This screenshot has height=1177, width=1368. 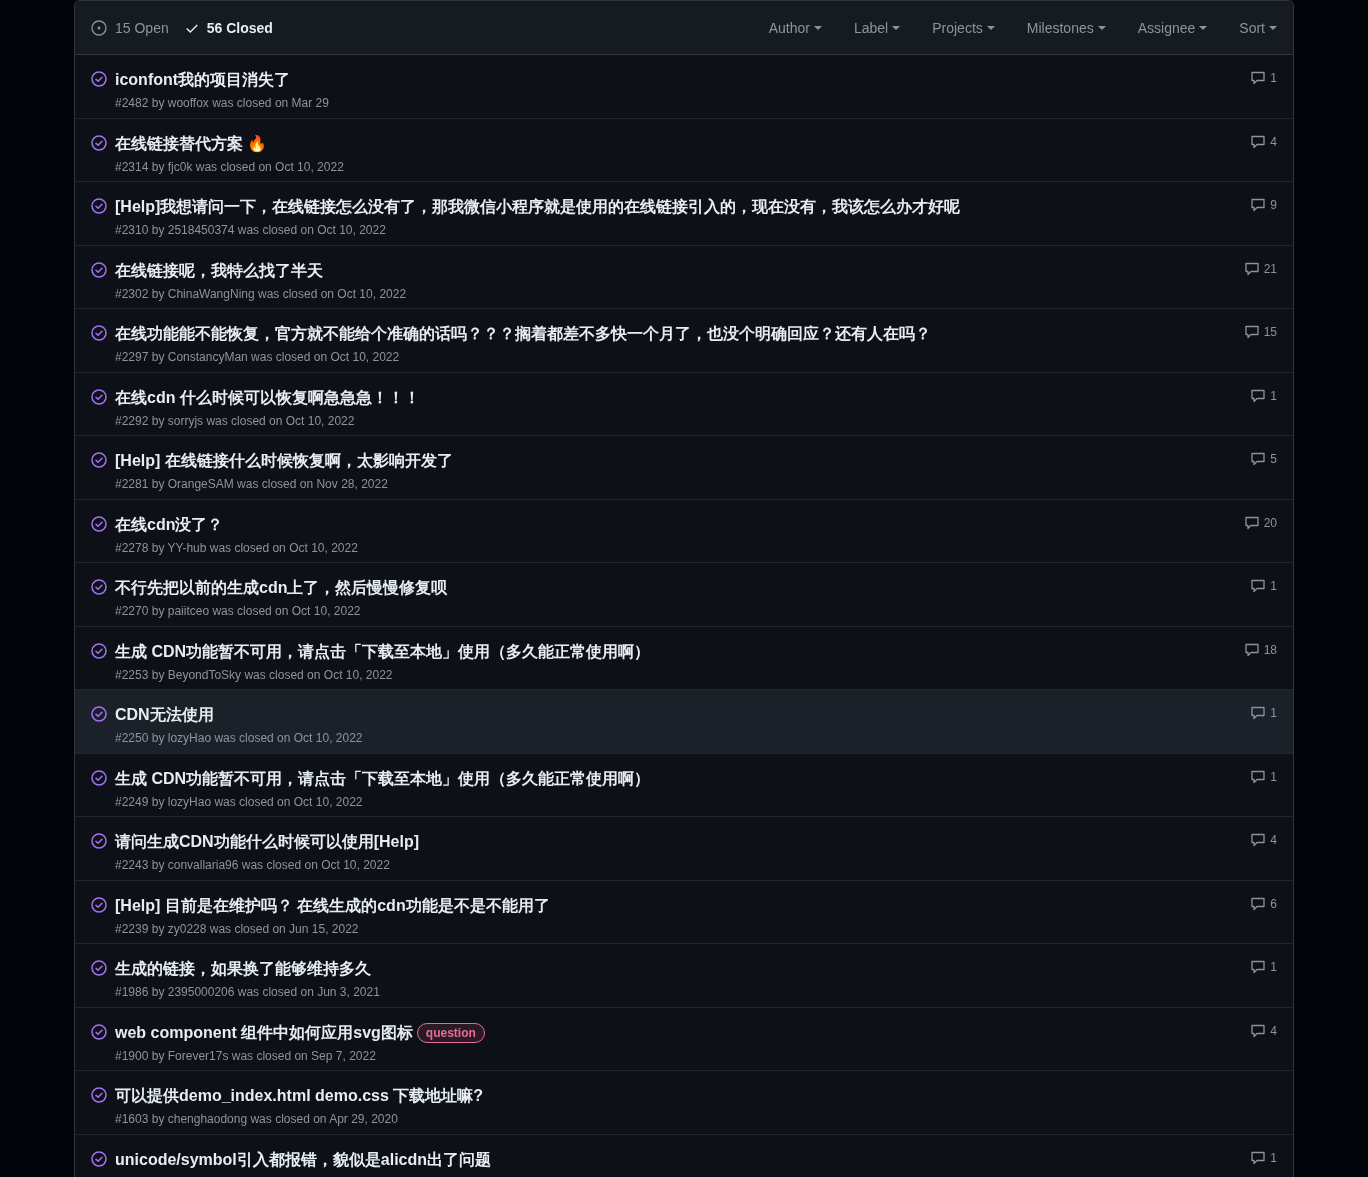 What do you see at coordinates (795, 27) in the screenshot?
I see `filter-dropdown: Author` at bounding box center [795, 27].